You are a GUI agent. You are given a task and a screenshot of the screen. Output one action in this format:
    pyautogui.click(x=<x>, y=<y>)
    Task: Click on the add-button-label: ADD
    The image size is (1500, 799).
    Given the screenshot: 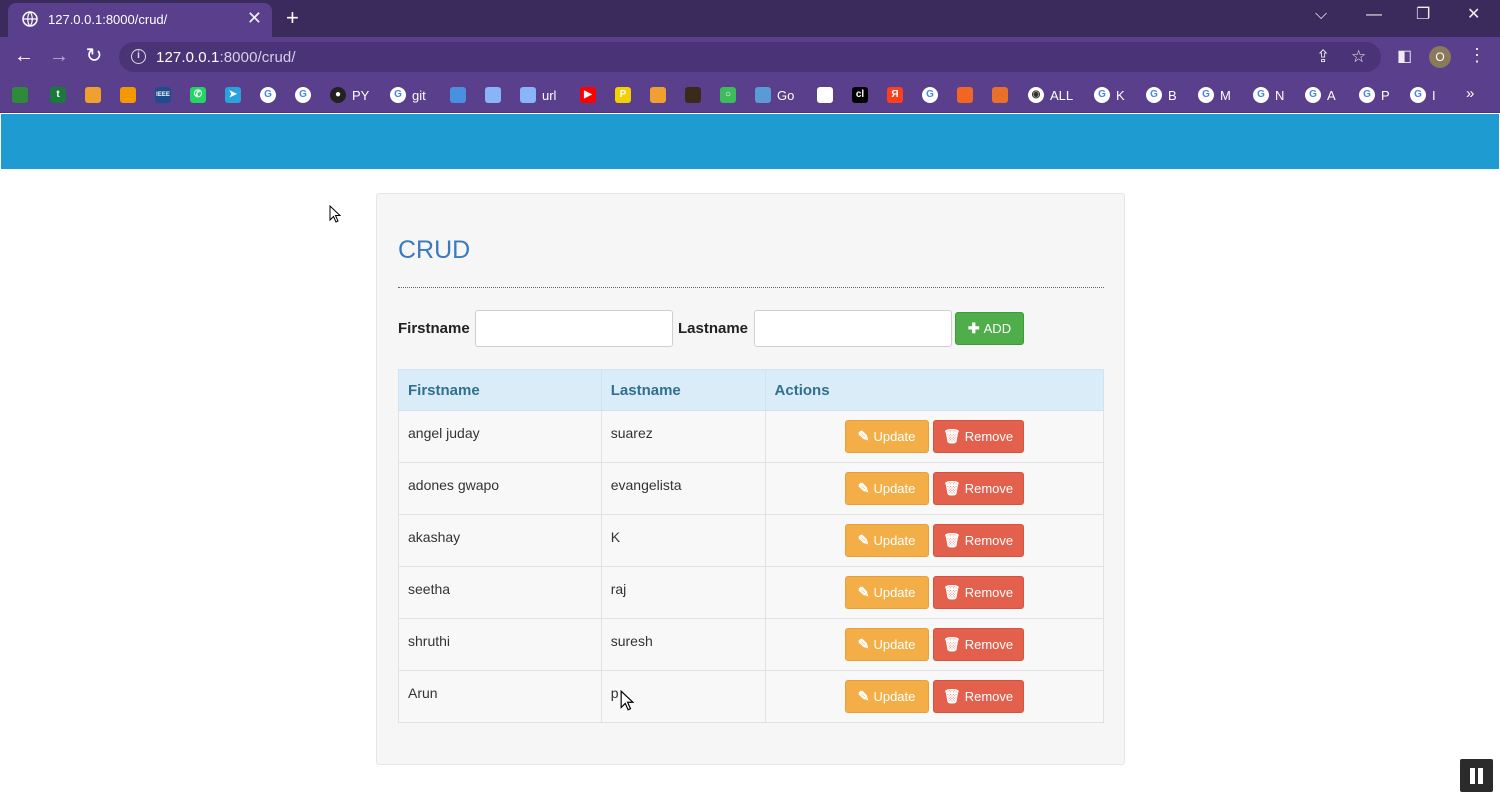 What is the action you would take?
    pyautogui.click(x=997, y=328)
    